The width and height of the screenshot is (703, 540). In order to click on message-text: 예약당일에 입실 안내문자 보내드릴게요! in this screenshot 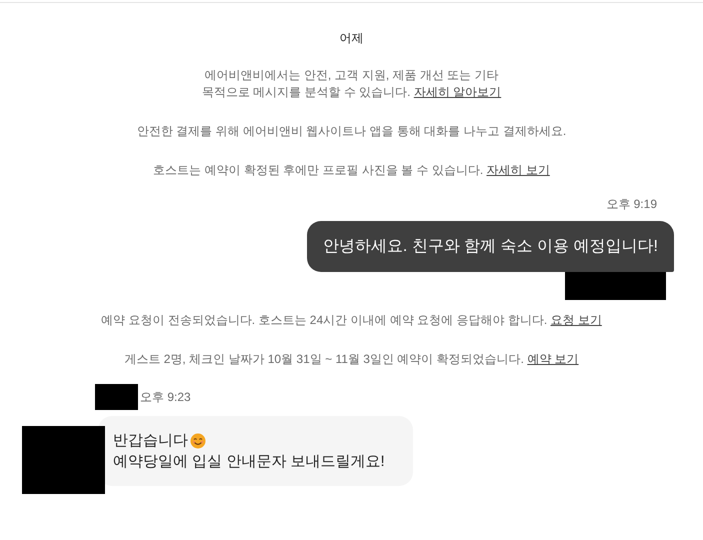, I will do `click(249, 462)`.